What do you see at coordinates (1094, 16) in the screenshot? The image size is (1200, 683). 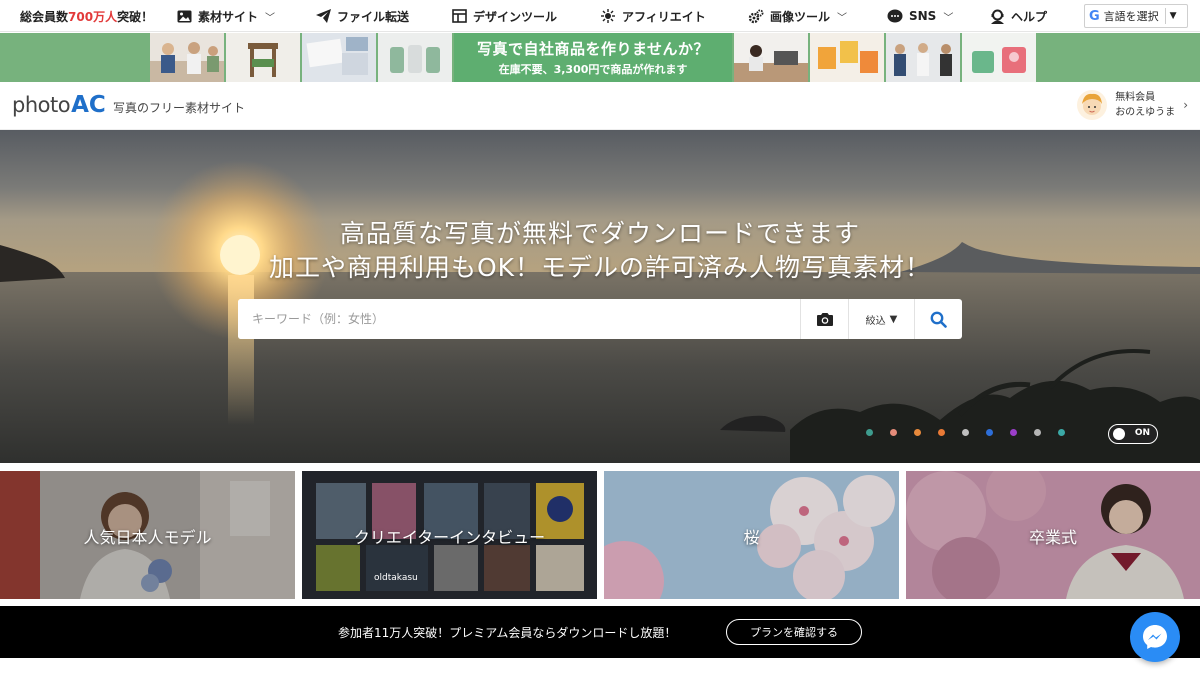 I see `google-icon: G` at bounding box center [1094, 16].